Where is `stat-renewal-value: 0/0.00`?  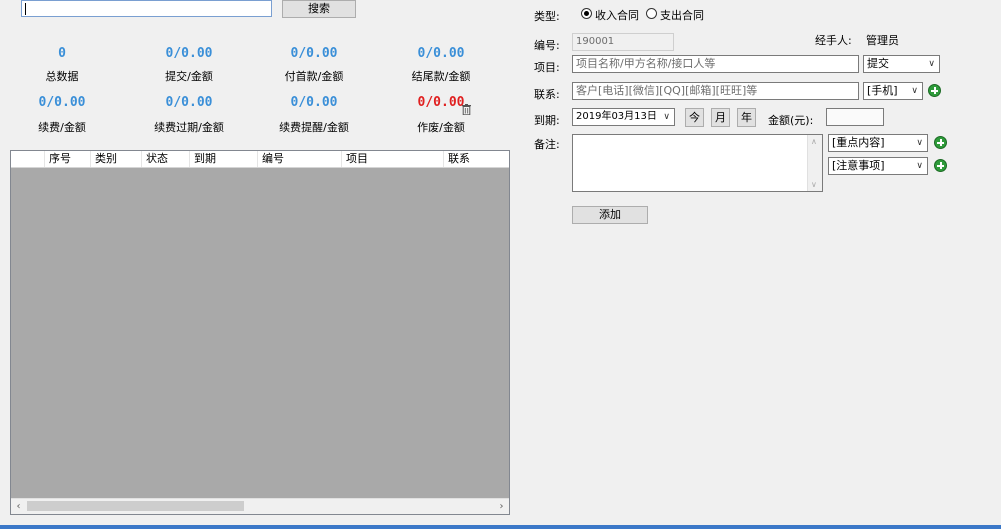 stat-renewal-value: 0/0.00 is located at coordinates (62, 102).